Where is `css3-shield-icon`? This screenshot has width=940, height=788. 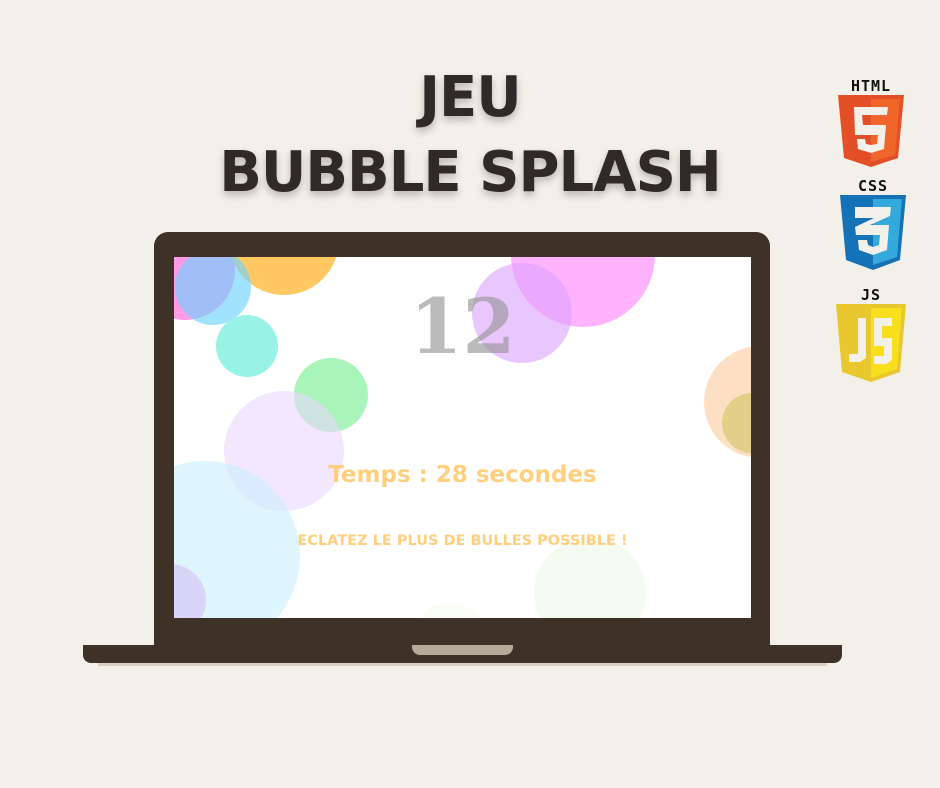 css3-shield-icon is located at coordinates (873, 232).